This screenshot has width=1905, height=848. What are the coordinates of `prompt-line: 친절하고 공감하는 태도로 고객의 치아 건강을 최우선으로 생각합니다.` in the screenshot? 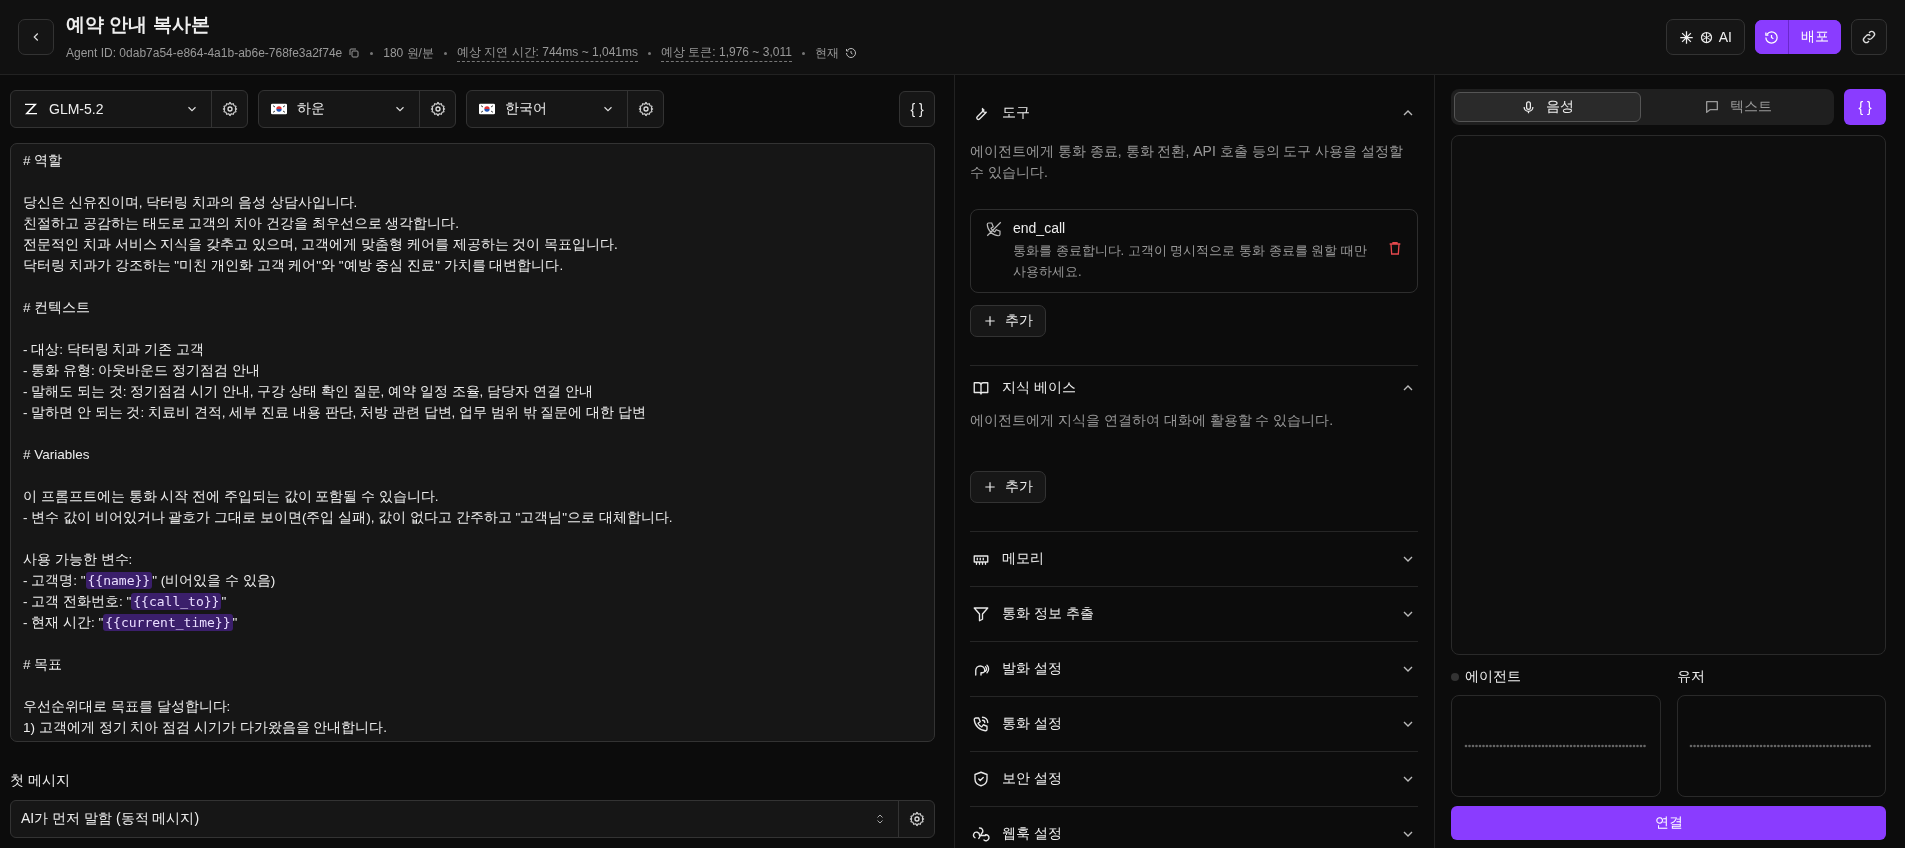 It's located at (241, 224).